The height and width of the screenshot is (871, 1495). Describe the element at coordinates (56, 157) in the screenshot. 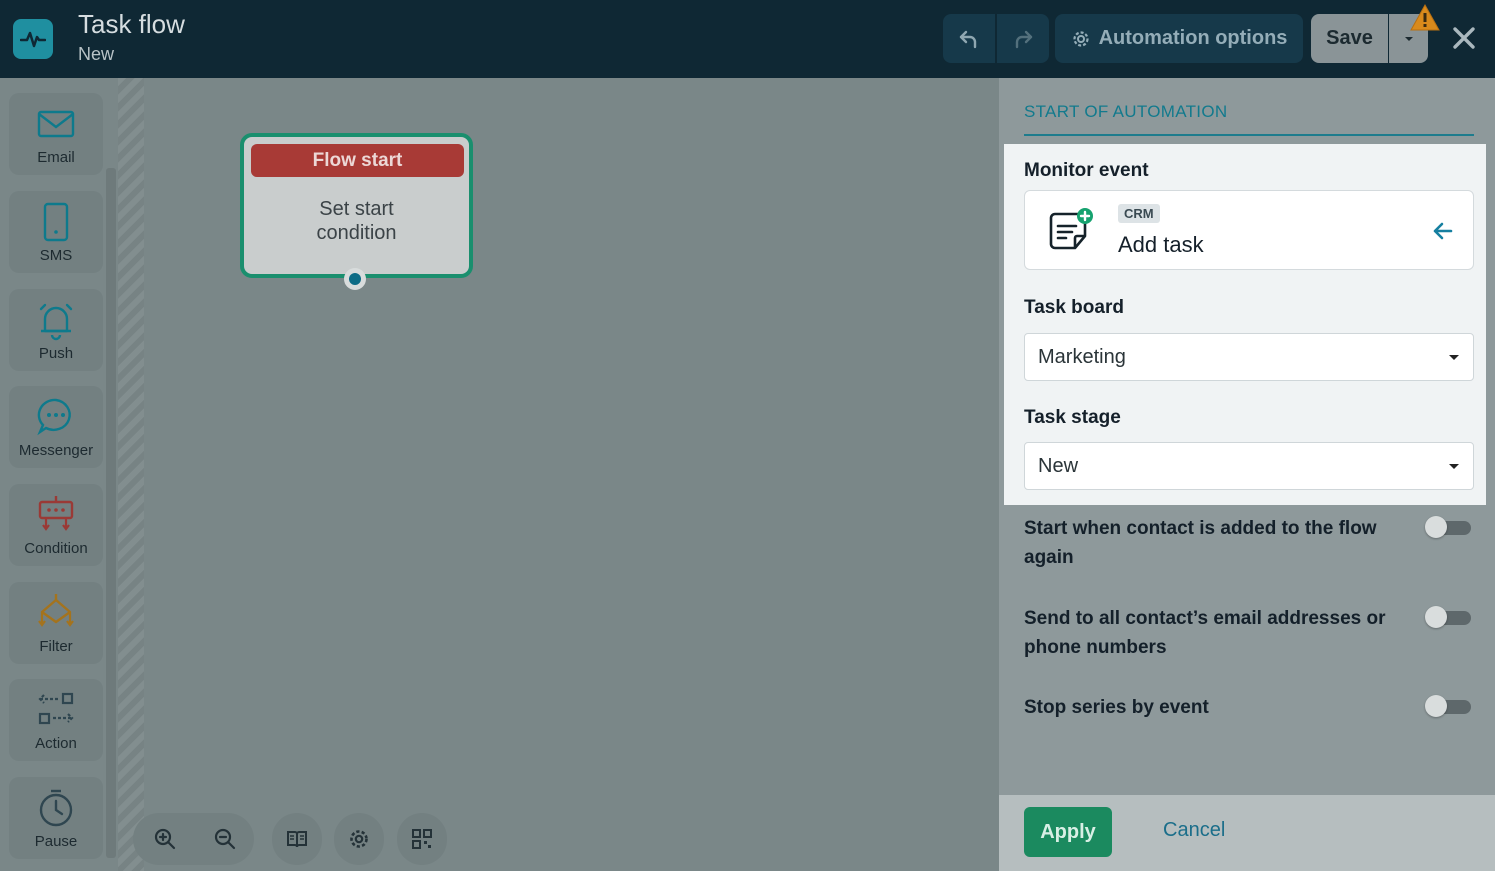

I see `palette-item-label: Email` at that location.